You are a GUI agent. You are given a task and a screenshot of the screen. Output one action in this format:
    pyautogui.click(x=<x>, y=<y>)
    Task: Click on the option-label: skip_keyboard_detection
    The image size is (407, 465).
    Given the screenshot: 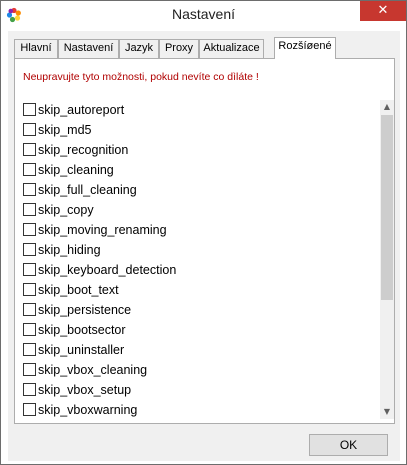 What is the action you would take?
    pyautogui.click(x=107, y=270)
    